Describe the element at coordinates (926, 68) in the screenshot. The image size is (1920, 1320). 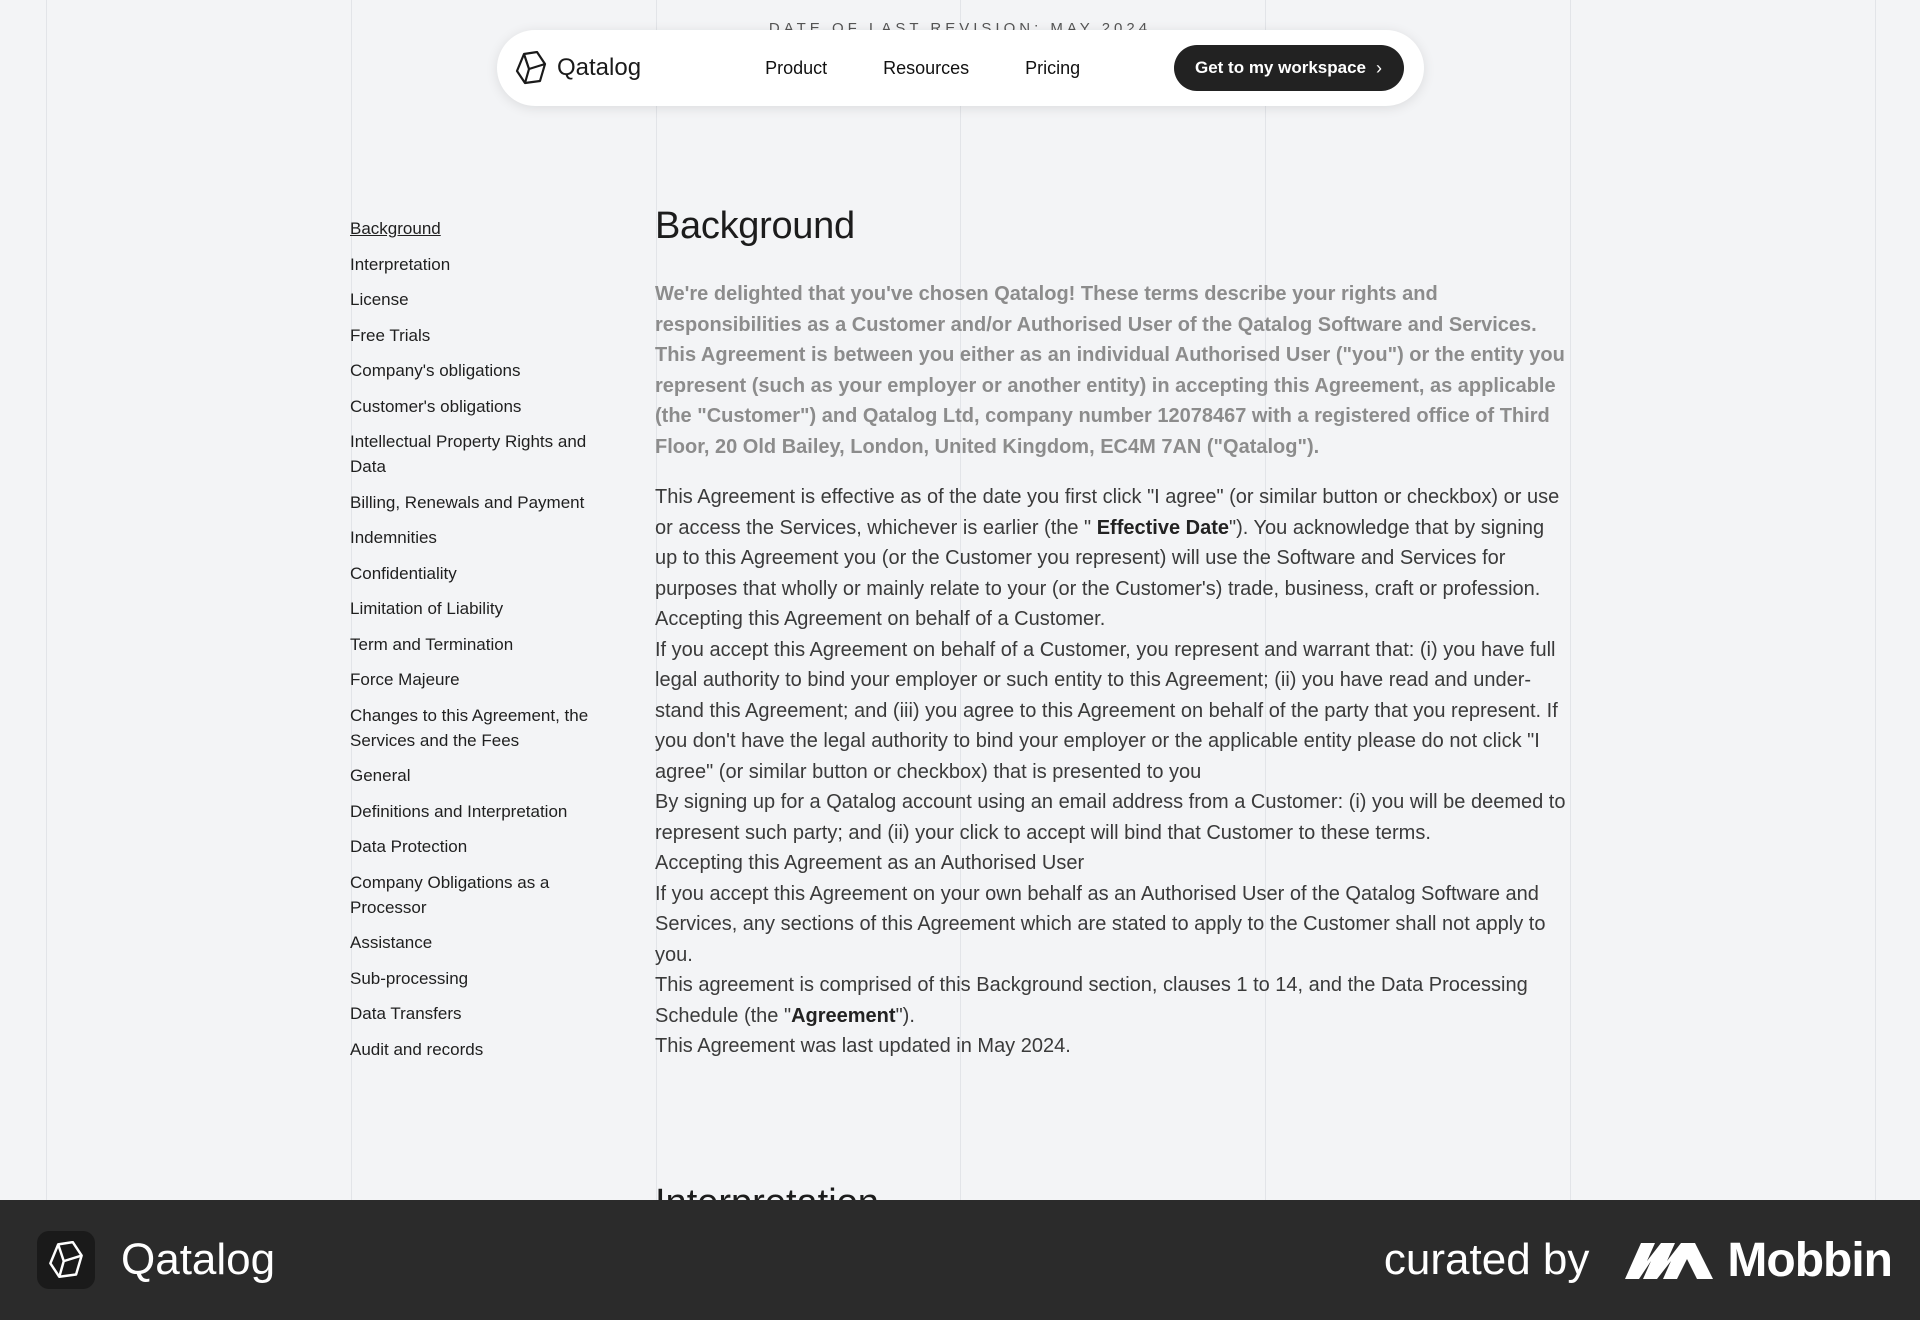
I see `nav-resources-link: Resources` at that location.